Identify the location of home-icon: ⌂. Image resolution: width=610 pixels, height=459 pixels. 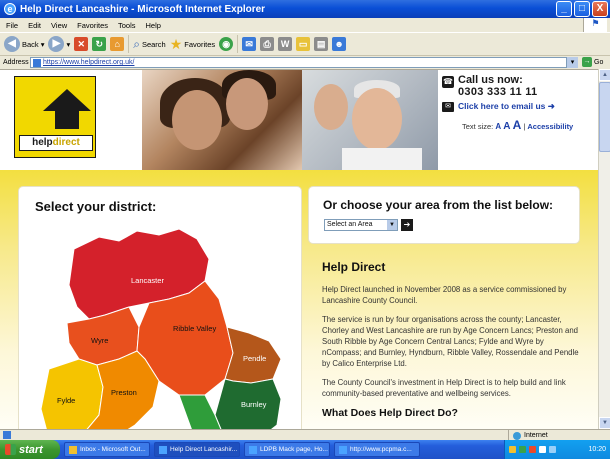
(117, 44).